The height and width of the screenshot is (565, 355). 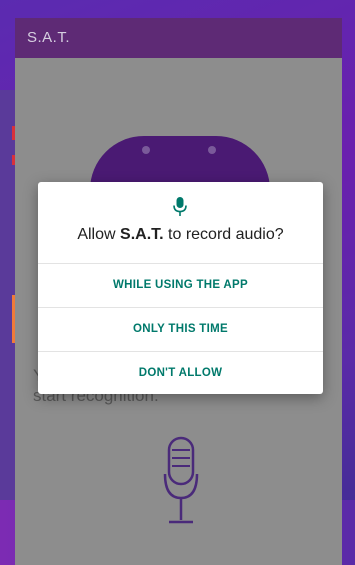 I want to click on app-title: S.A.T., so click(x=49, y=37).